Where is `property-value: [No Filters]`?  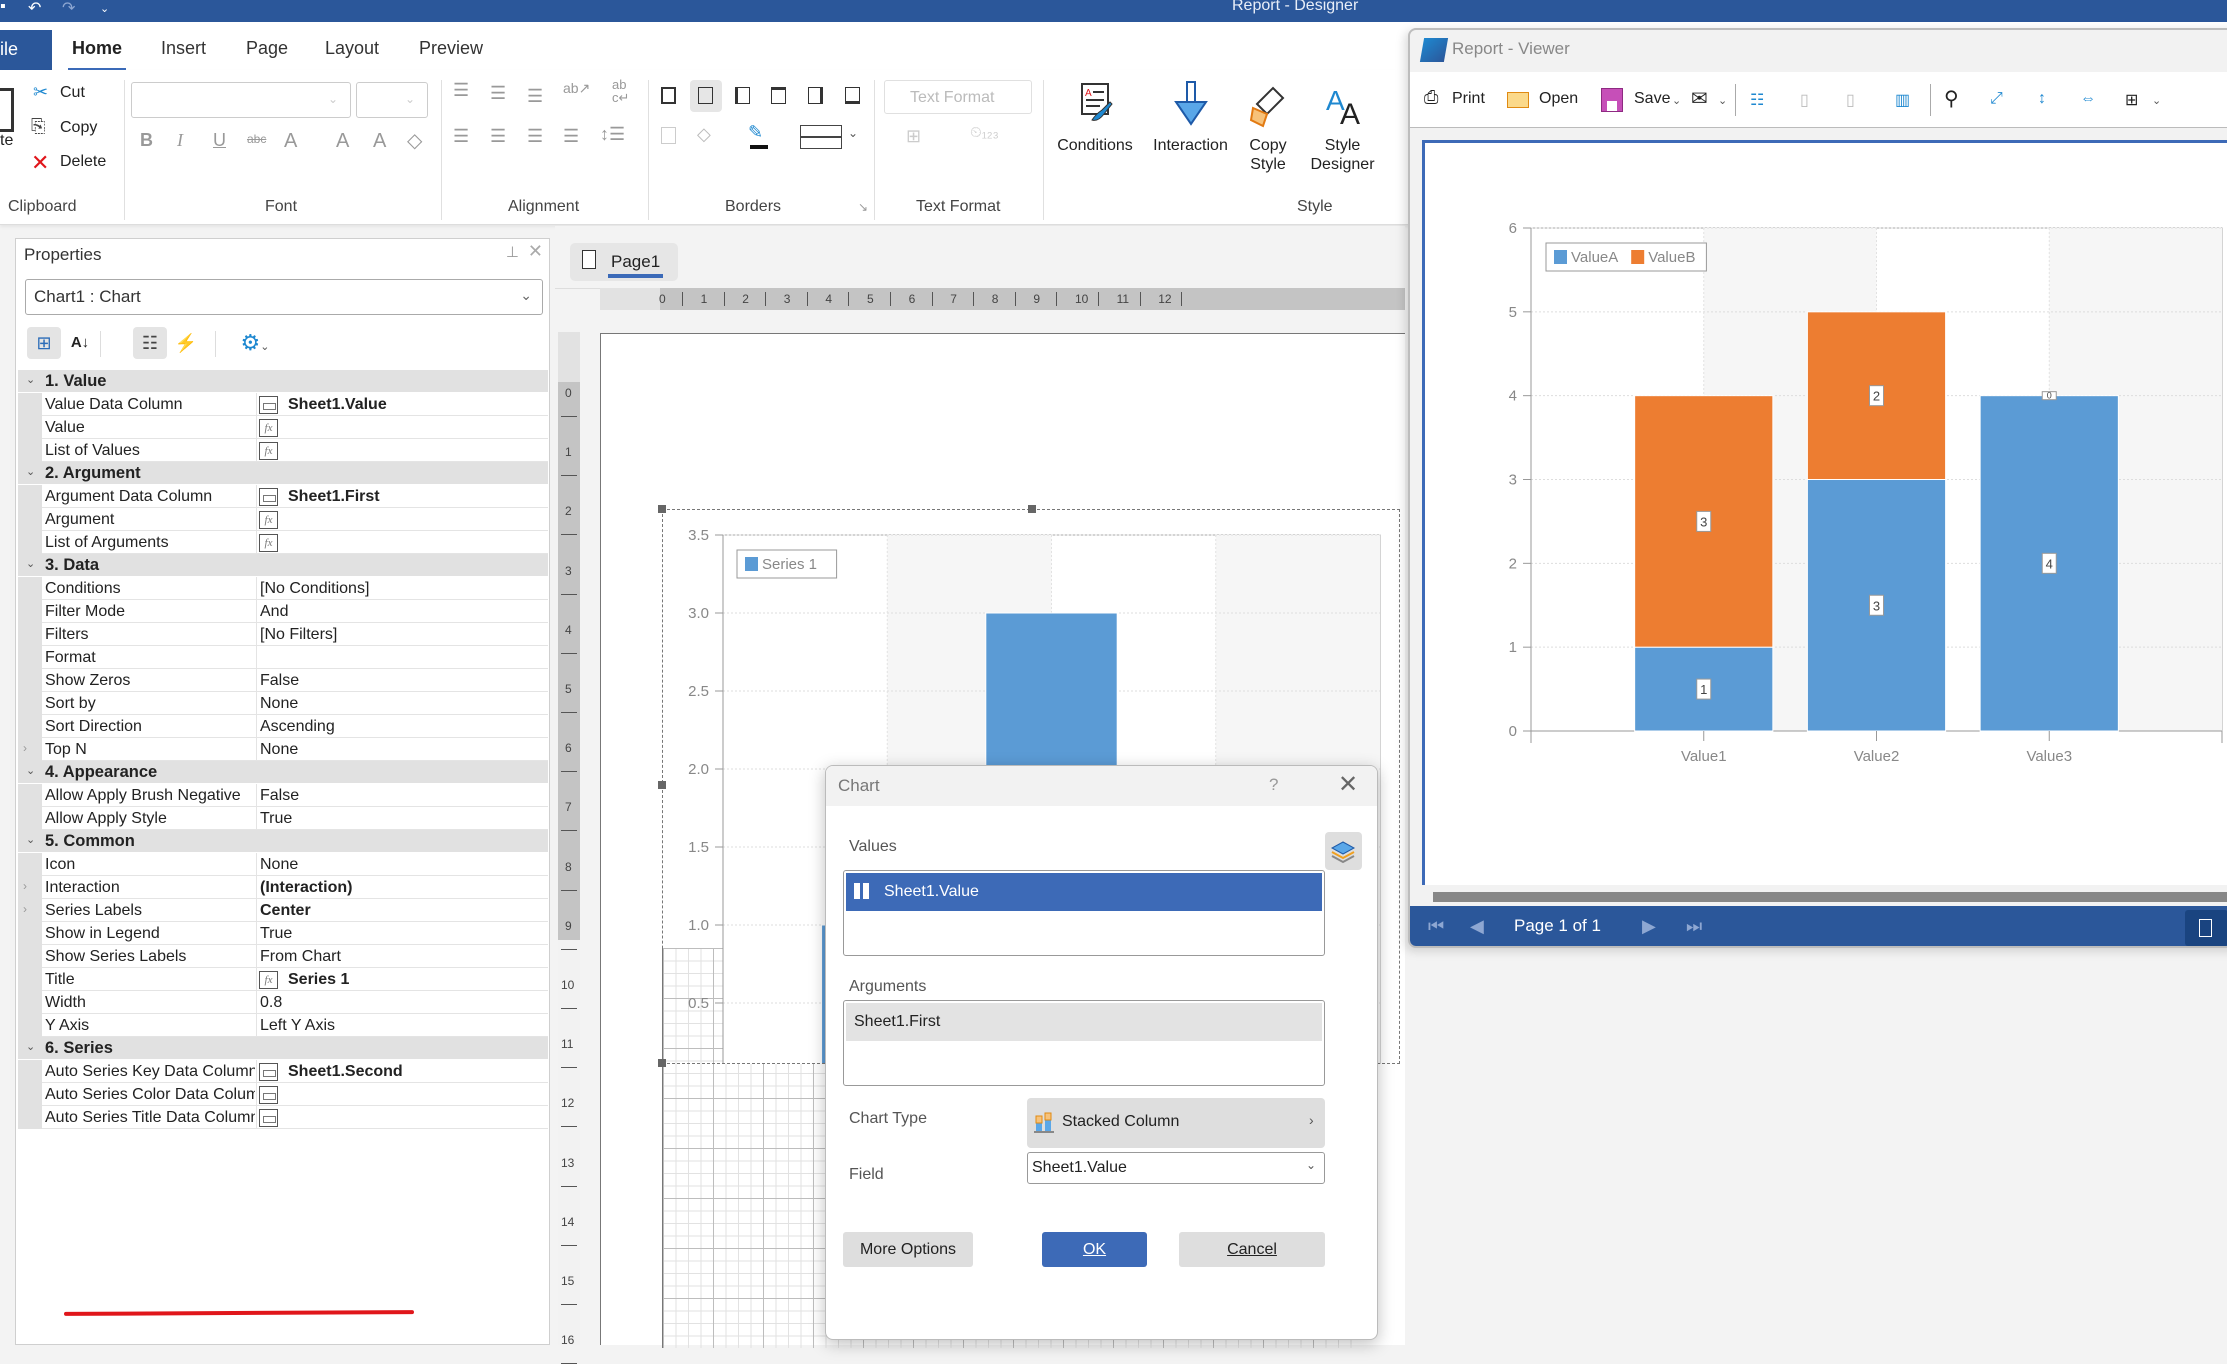
property-value: [No Filters] is located at coordinates (298, 635).